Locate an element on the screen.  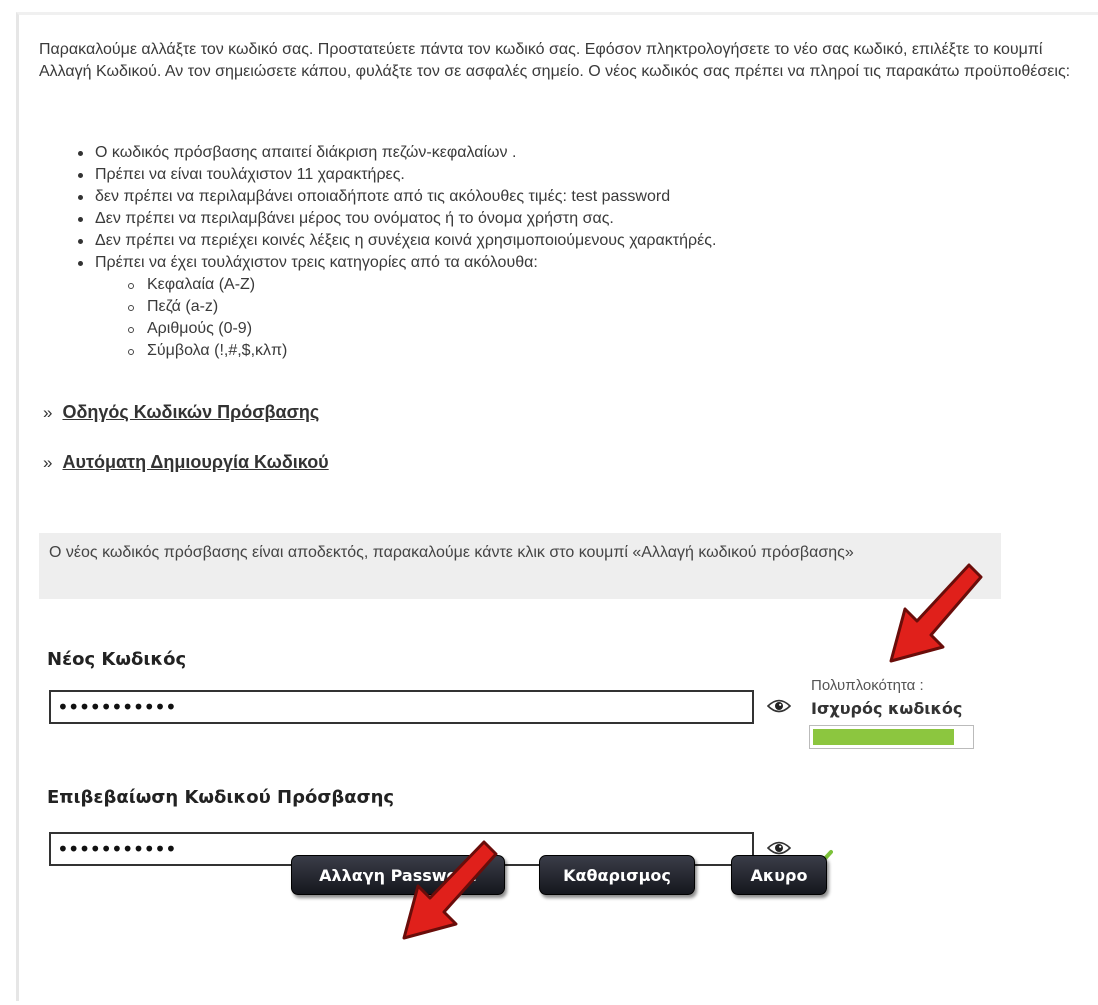
confirm-password-label: Επιβεβαίωση Κωδικού Πρόσβασης is located at coordinates (221, 797).